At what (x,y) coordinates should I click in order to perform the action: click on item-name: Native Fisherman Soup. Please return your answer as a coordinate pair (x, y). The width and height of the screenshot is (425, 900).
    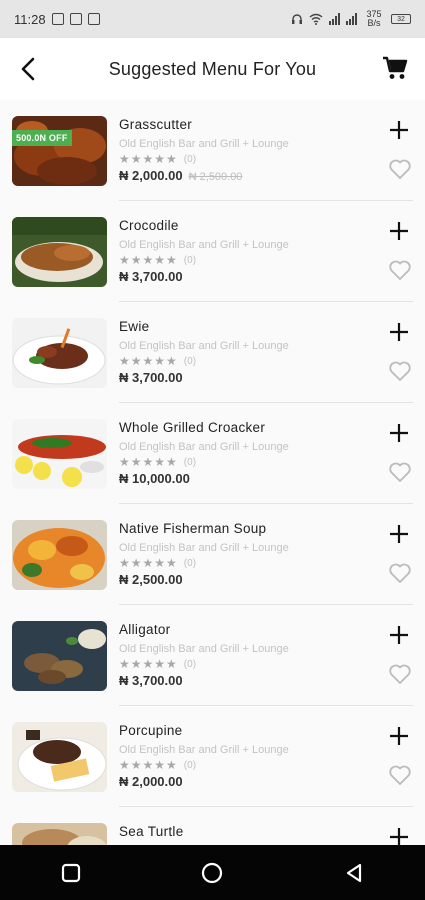
    Looking at the image, I should click on (192, 528).